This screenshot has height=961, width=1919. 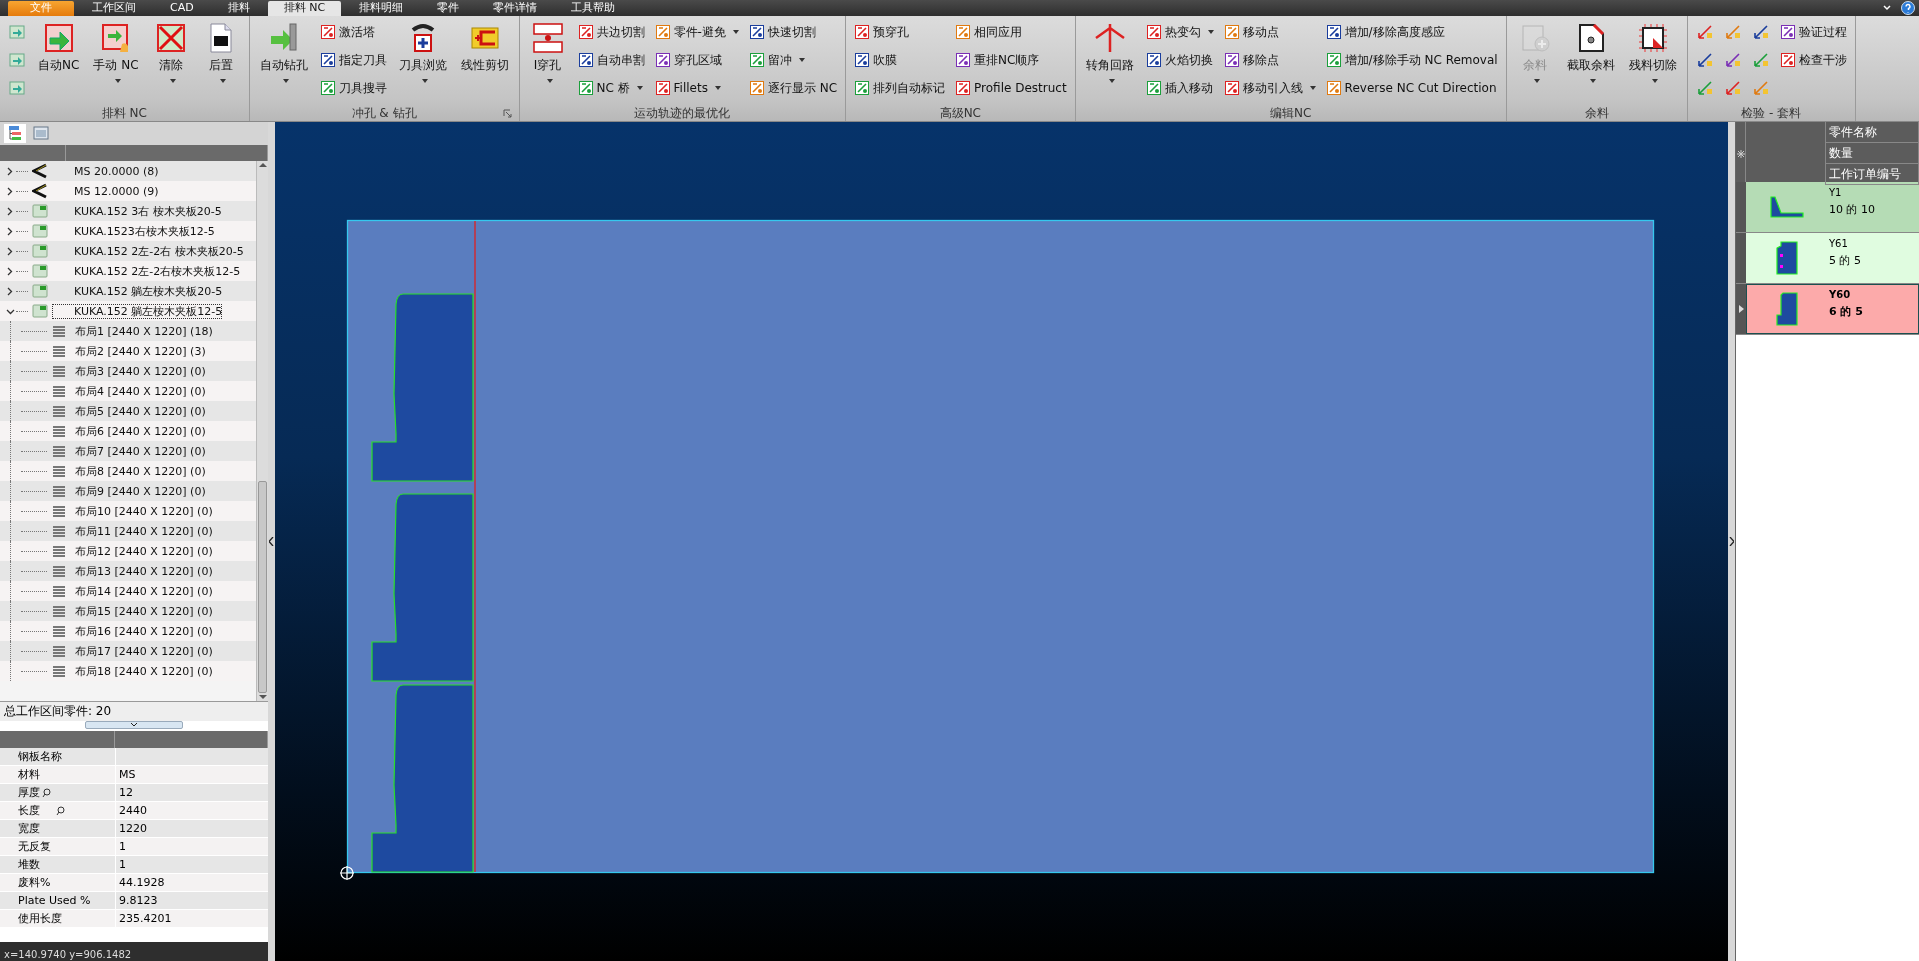 I want to click on tree-item: 布局8 [2440 X 1220] (0), so click(x=138, y=471).